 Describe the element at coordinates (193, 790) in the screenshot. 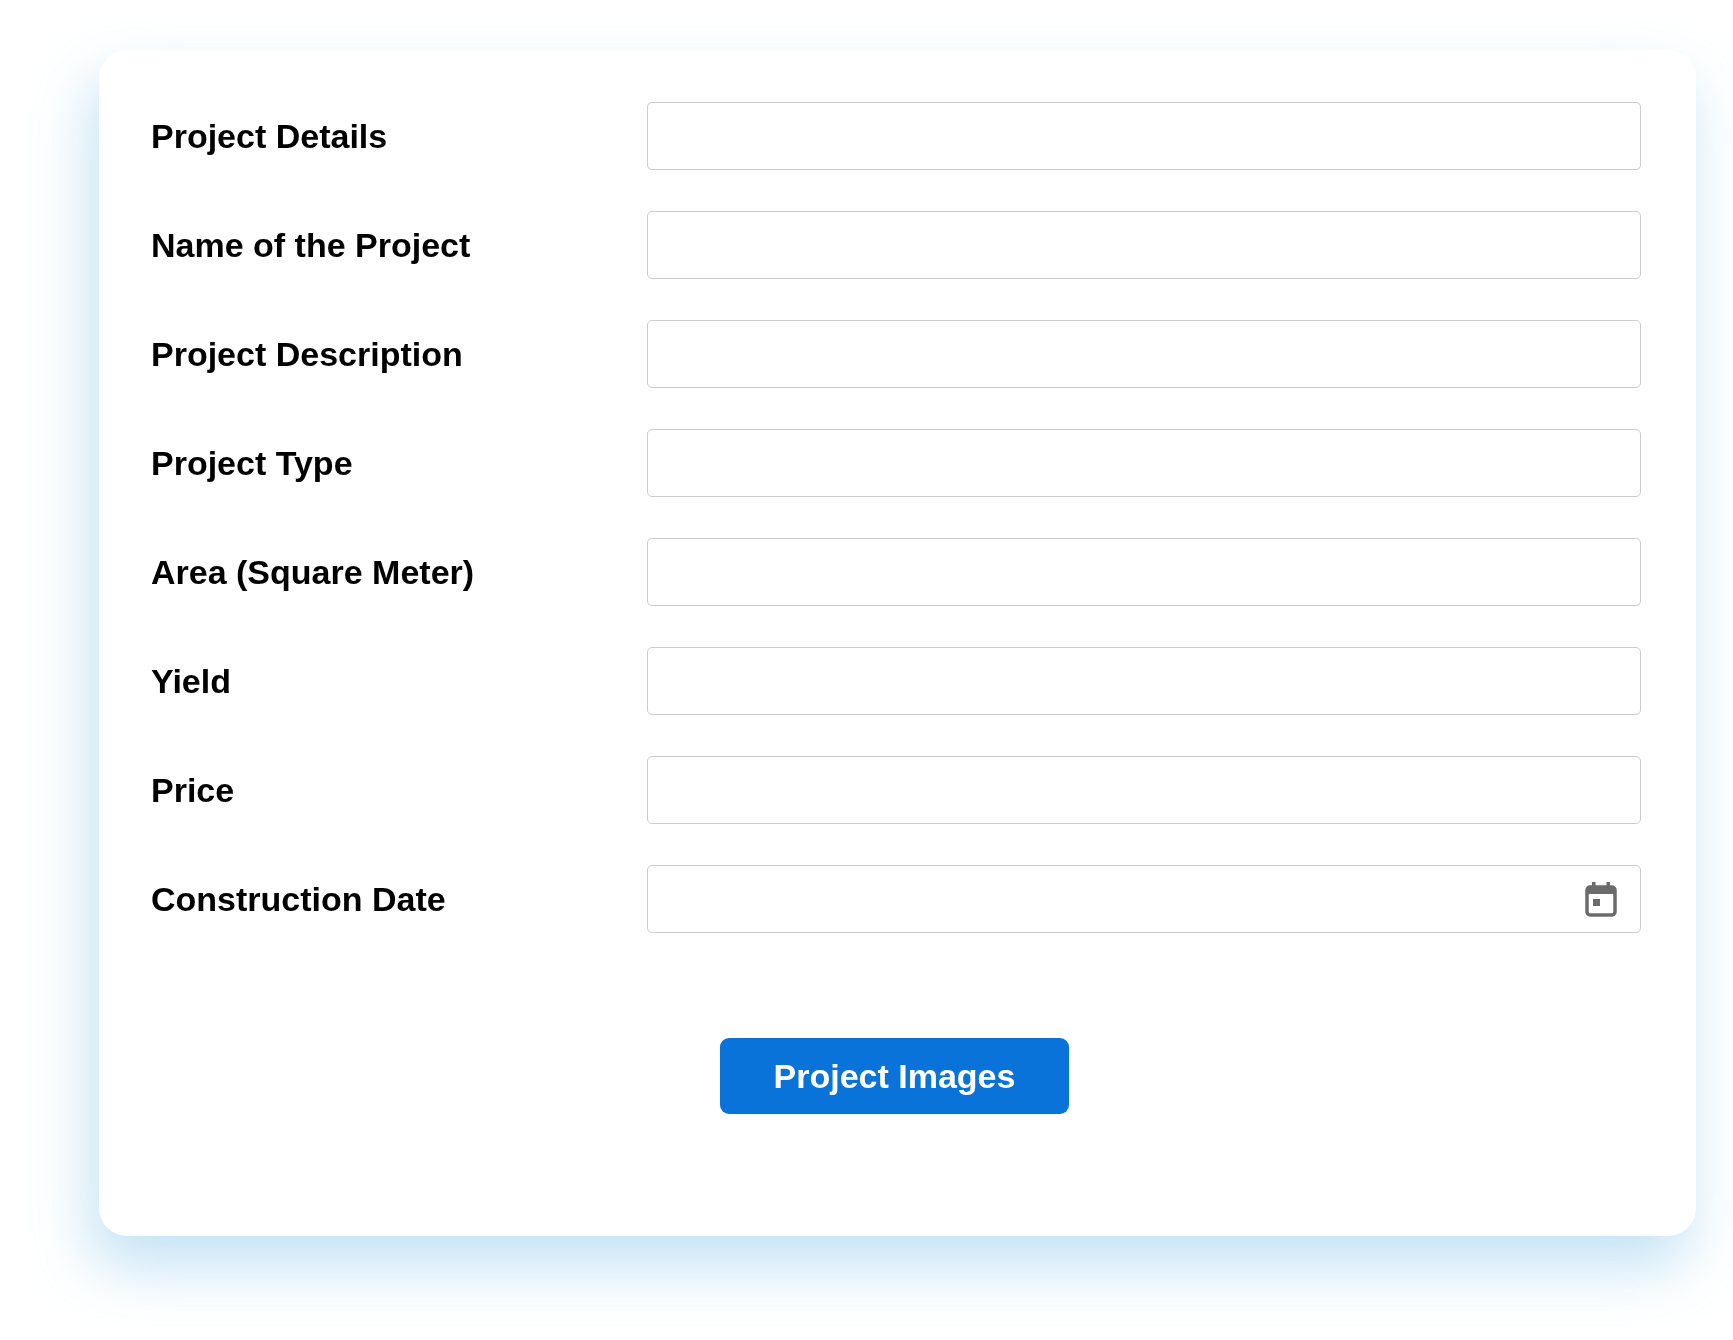

I see `field-label: Price` at that location.